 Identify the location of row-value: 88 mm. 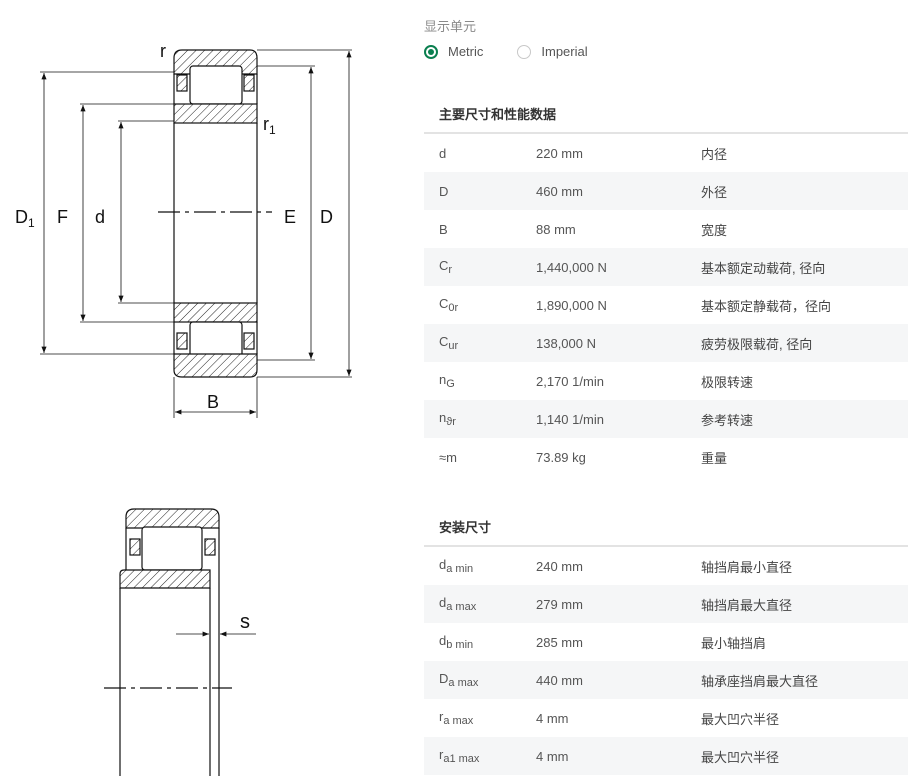
(556, 229).